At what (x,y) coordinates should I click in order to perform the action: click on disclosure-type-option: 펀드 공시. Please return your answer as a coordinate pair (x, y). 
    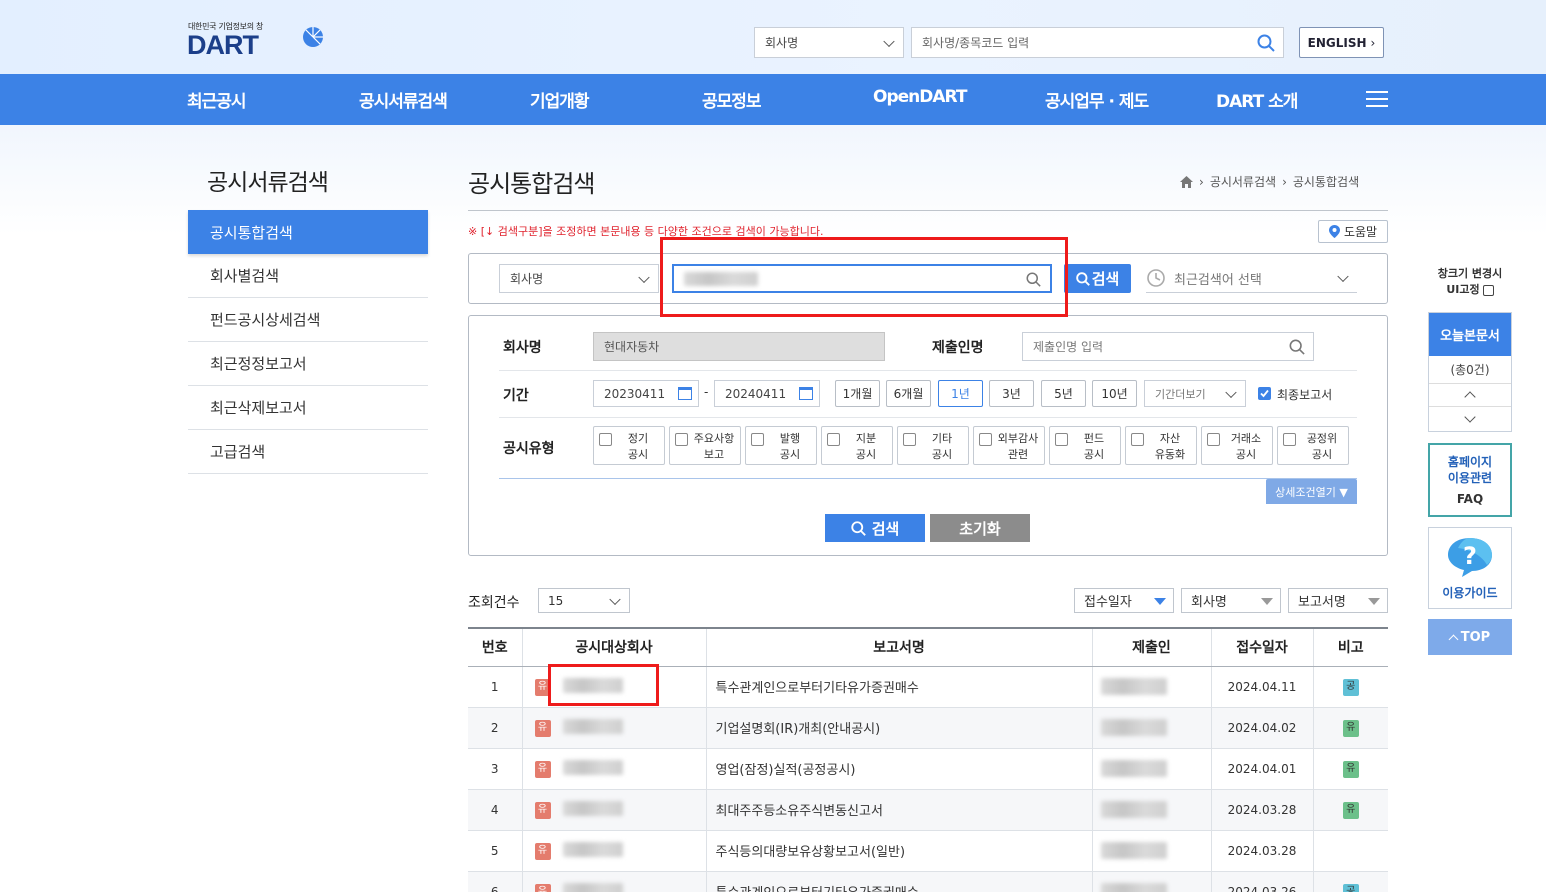
    Looking at the image, I should click on (1085, 445).